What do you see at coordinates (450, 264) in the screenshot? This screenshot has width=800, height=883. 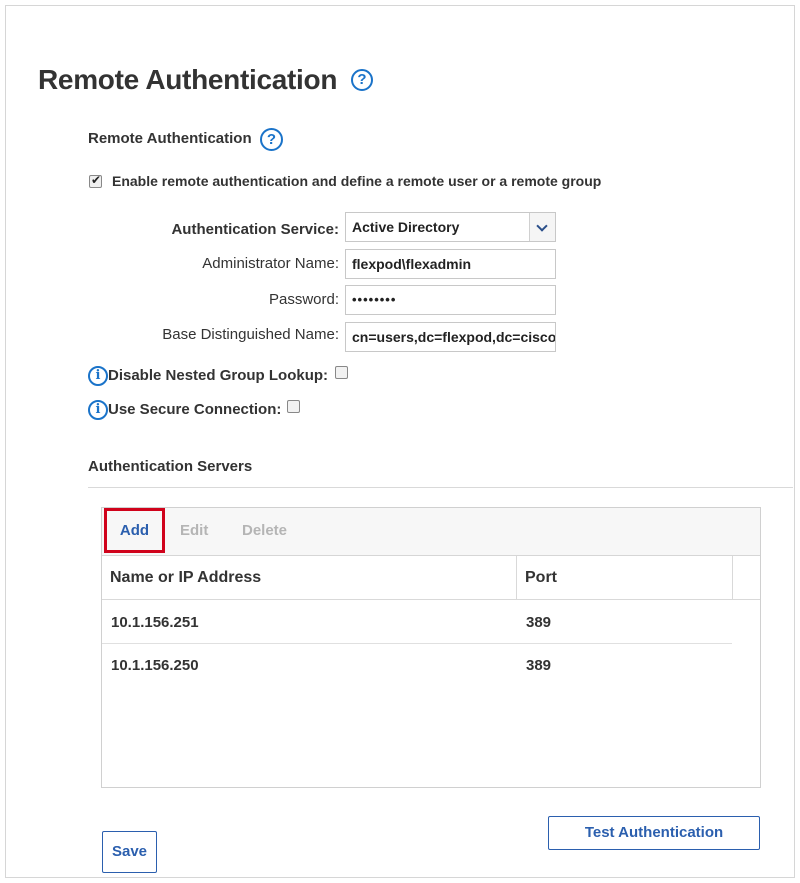 I see `administrator-name-input: flexpod\flexadmin` at bounding box center [450, 264].